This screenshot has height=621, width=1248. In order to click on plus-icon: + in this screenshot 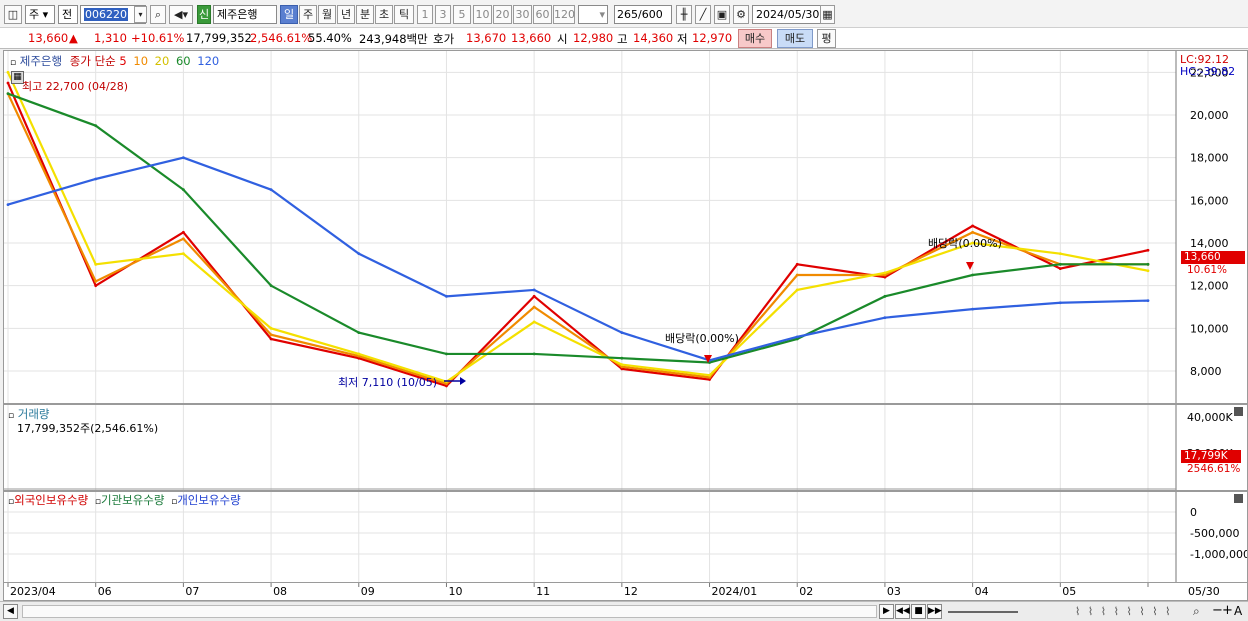, I will do `click(1227, 610)`.